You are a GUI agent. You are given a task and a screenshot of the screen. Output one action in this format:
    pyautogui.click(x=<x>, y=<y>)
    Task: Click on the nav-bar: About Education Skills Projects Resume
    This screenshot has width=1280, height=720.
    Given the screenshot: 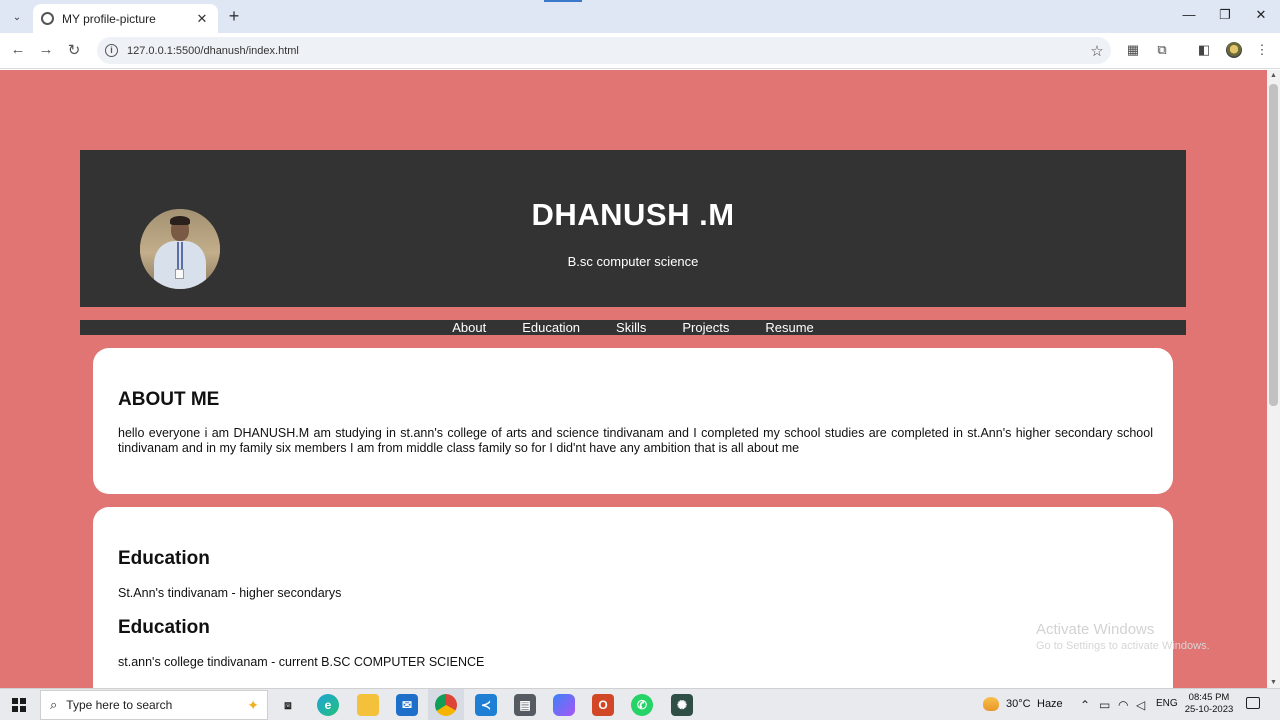 What is the action you would take?
    pyautogui.click(x=633, y=327)
    